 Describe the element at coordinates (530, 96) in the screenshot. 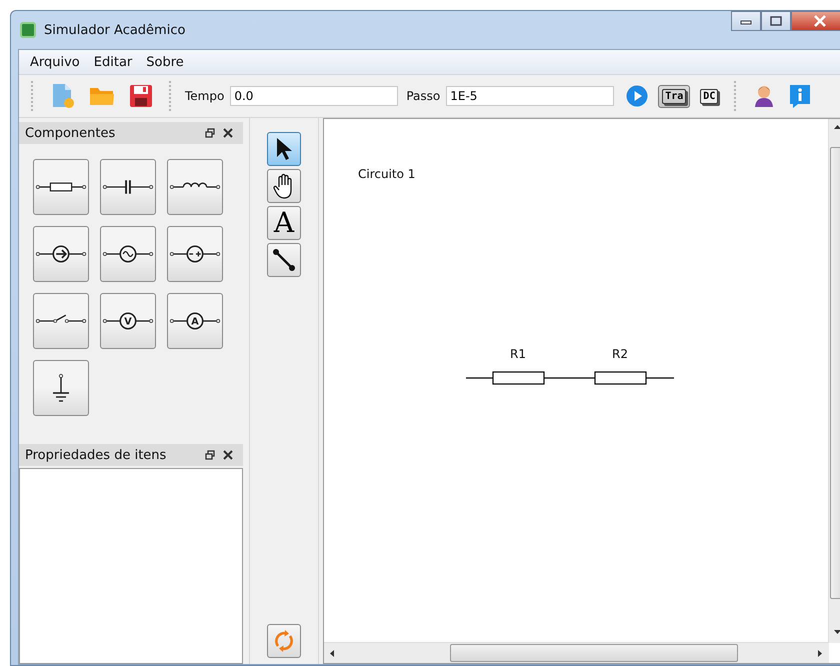

I see `text-field: 1E-5` at that location.